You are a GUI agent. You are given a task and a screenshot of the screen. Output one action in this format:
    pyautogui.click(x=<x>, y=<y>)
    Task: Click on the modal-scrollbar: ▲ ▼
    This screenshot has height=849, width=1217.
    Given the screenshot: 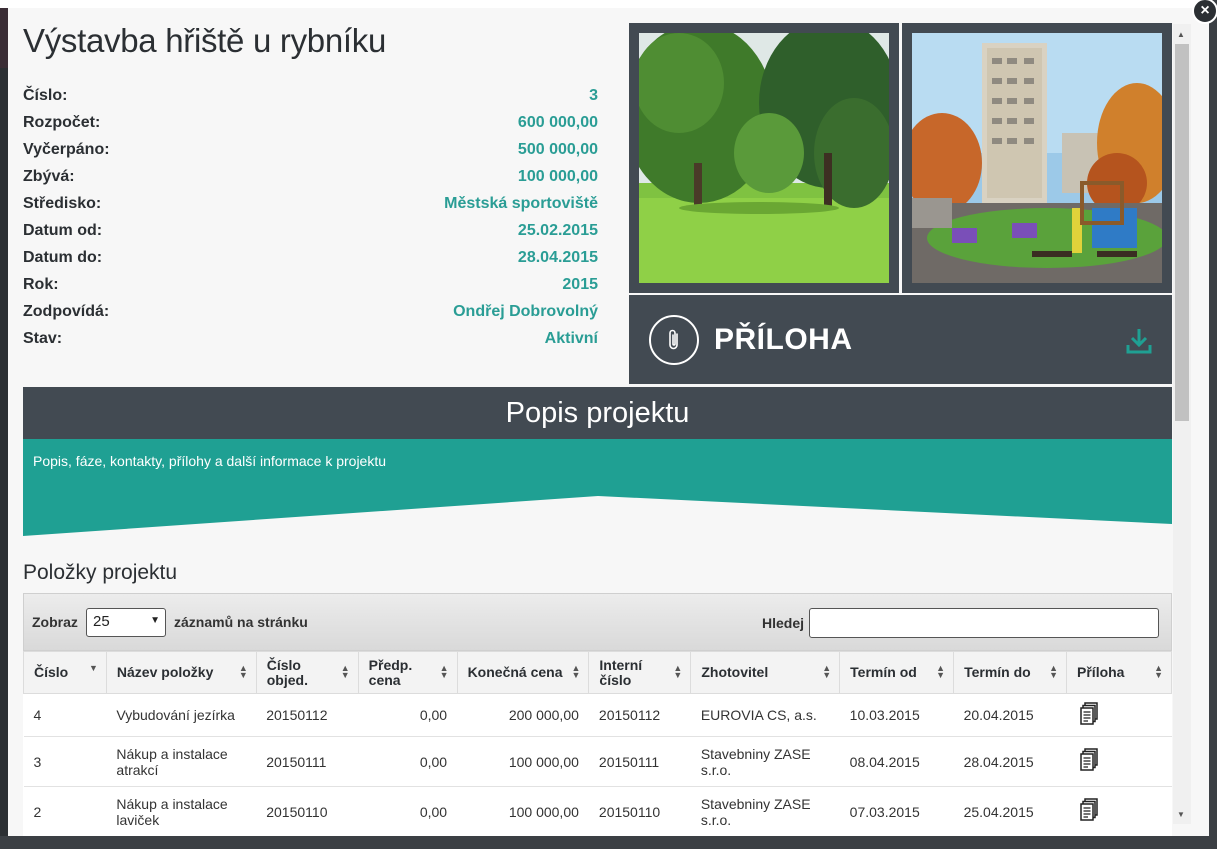 What is the action you would take?
    pyautogui.click(x=1182, y=424)
    